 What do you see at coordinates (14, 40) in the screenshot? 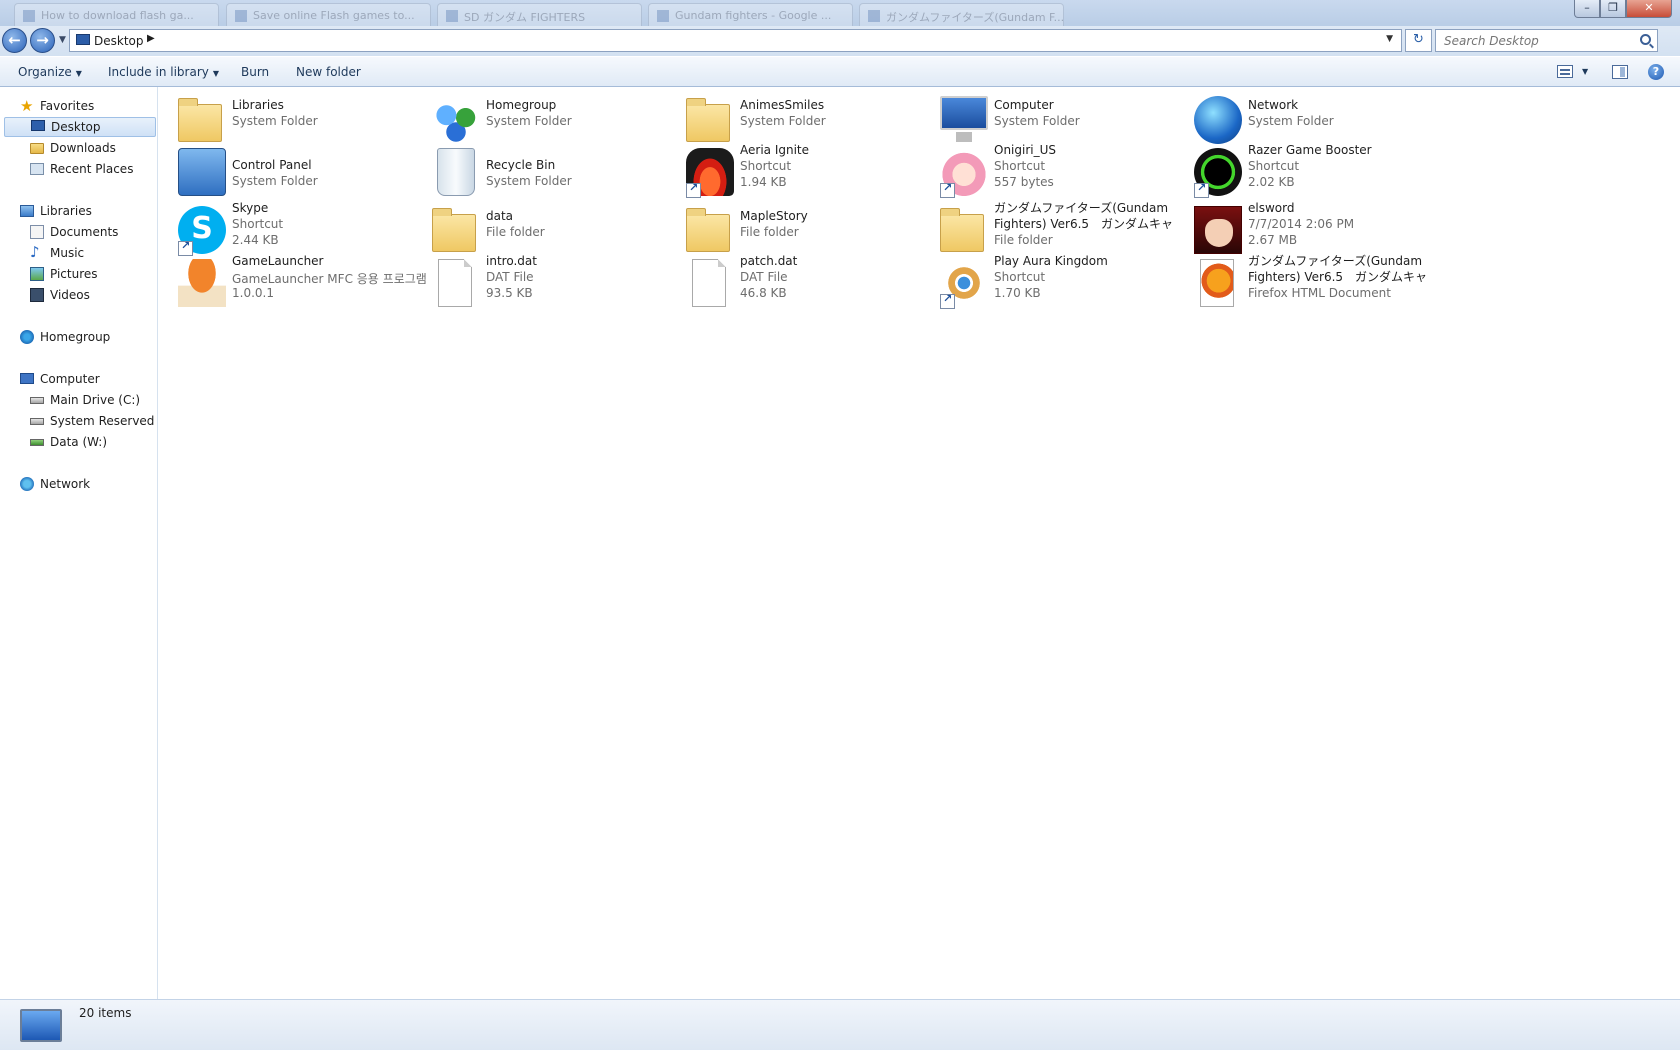
I see `back-button: ←` at bounding box center [14, 40].